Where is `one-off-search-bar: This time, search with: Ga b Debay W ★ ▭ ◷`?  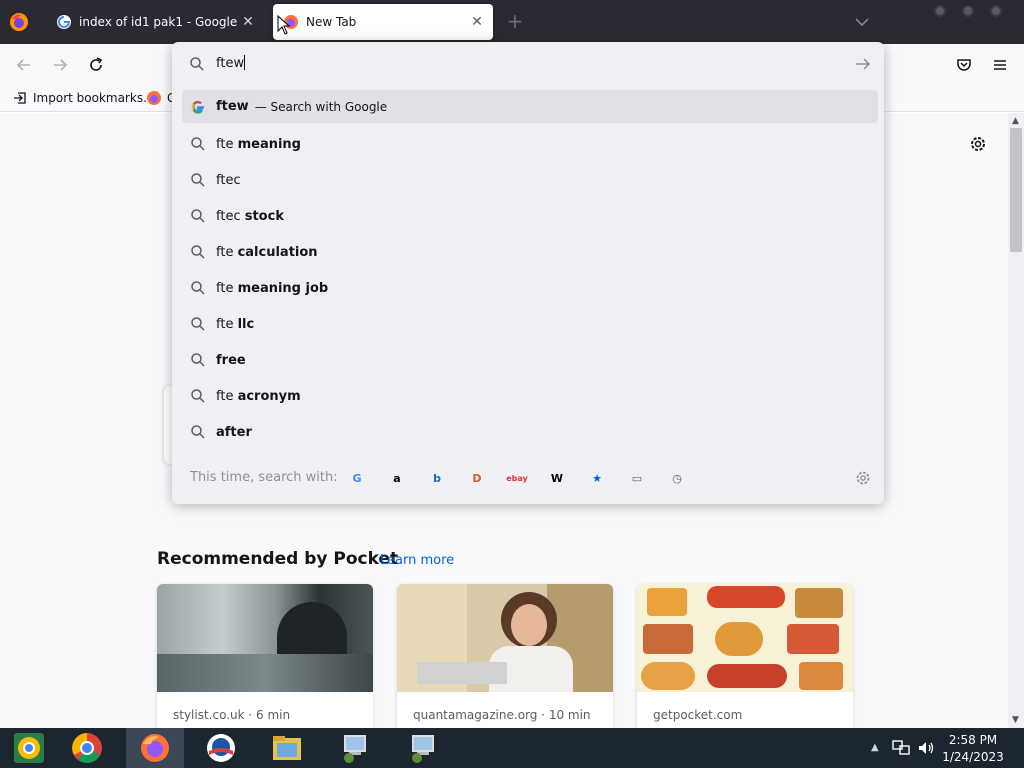
one-off-search-bar: This time, search with: Ga b Debay W ★ ▭ ◷ is located at coordinates (528, 478).